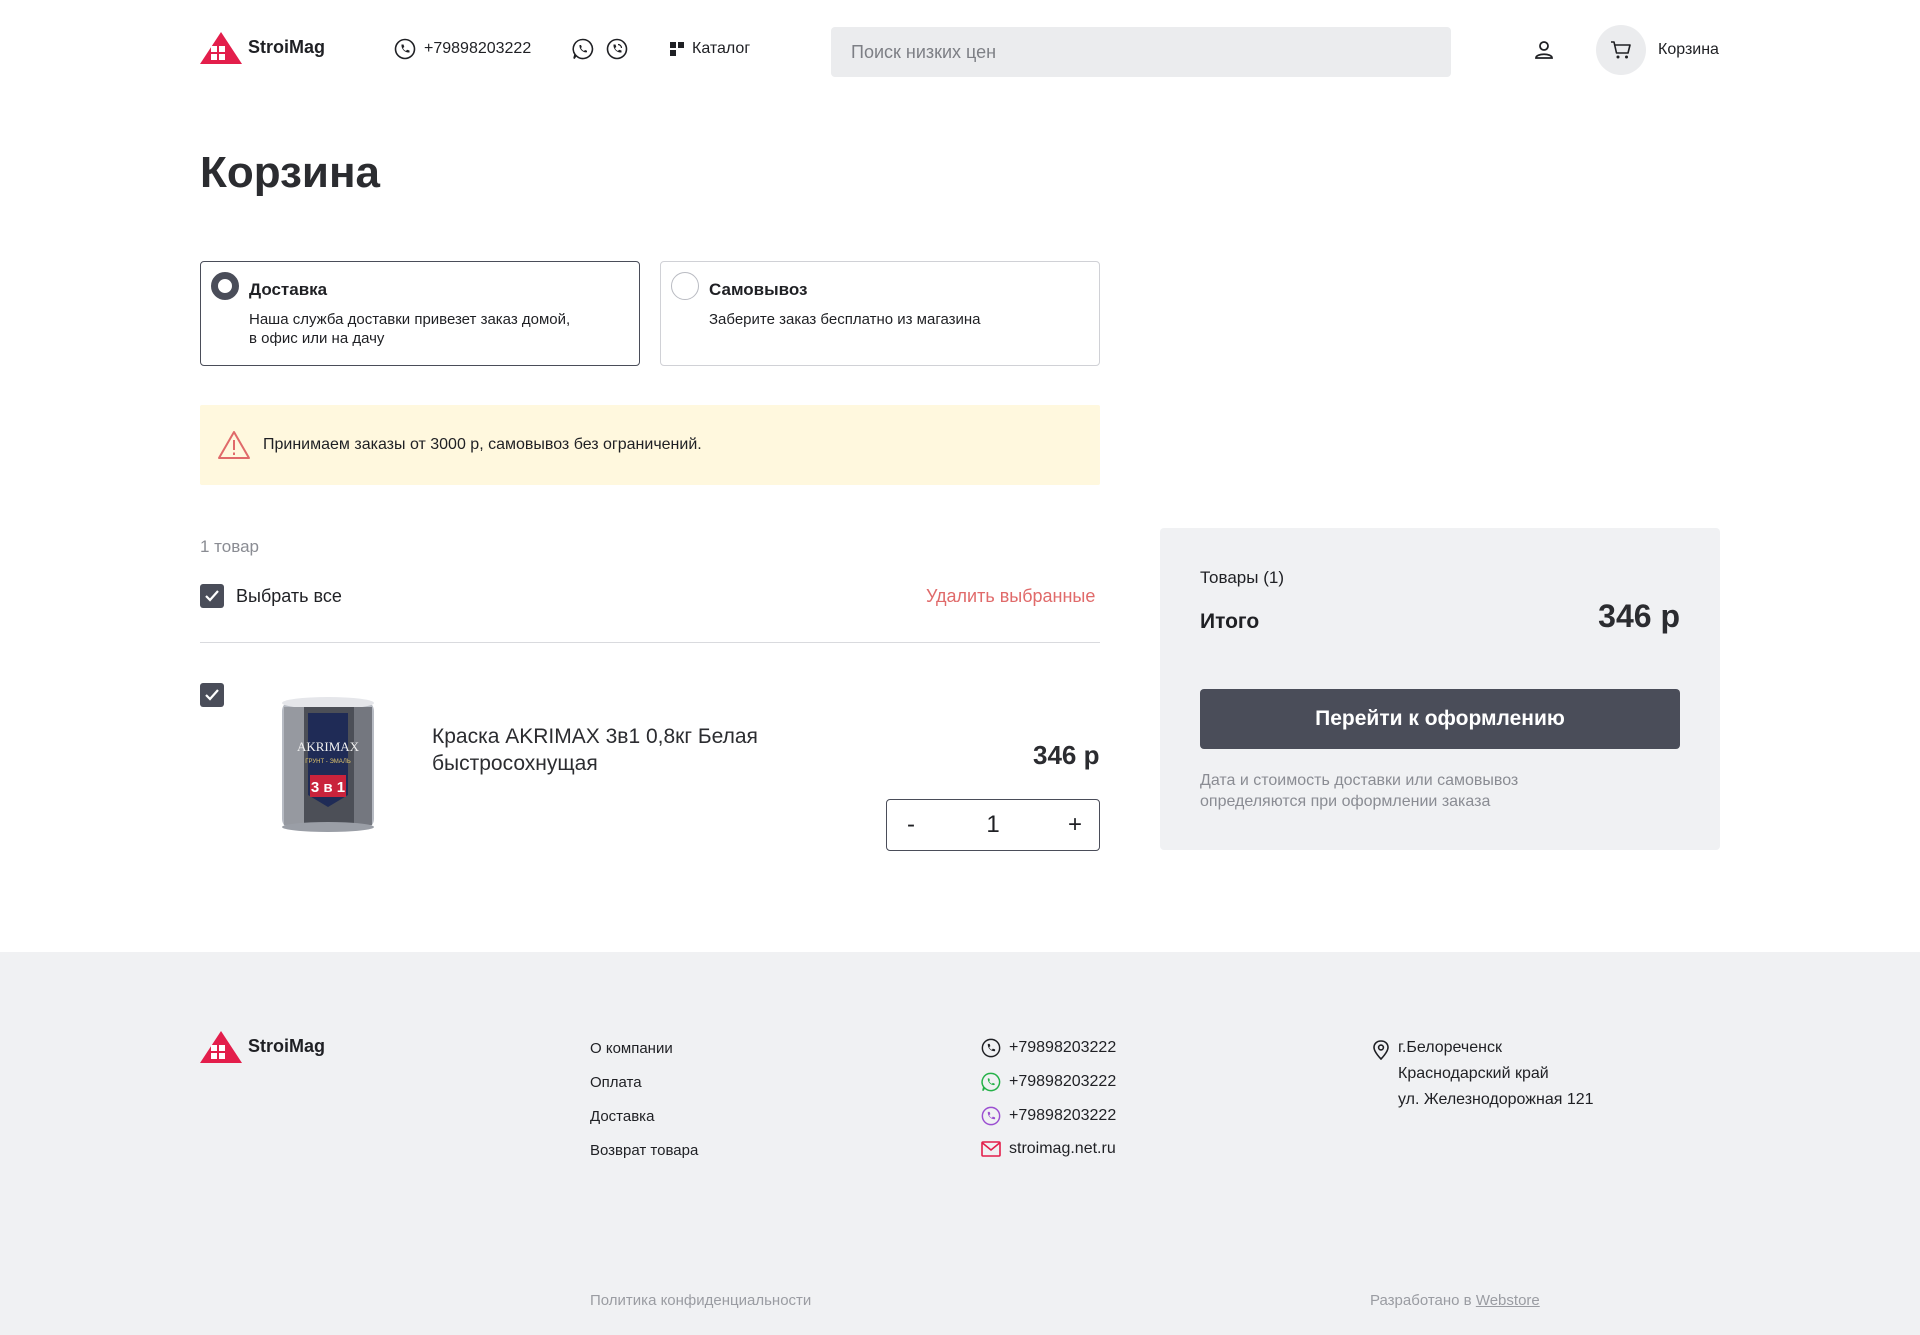 This screenshot has height=1335, width=1920. Describe the element at coordinates (1075, 825) in the screenshot. I see `quantity-plus-button: +` at that location.